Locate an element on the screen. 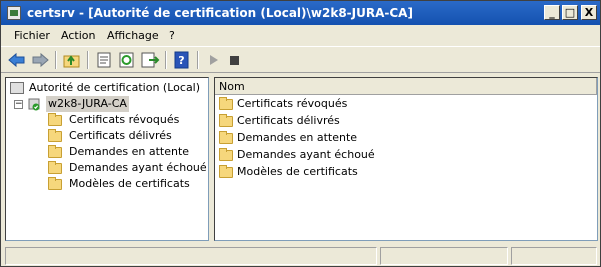  refresh-icon is located at coordinates (127, 60).